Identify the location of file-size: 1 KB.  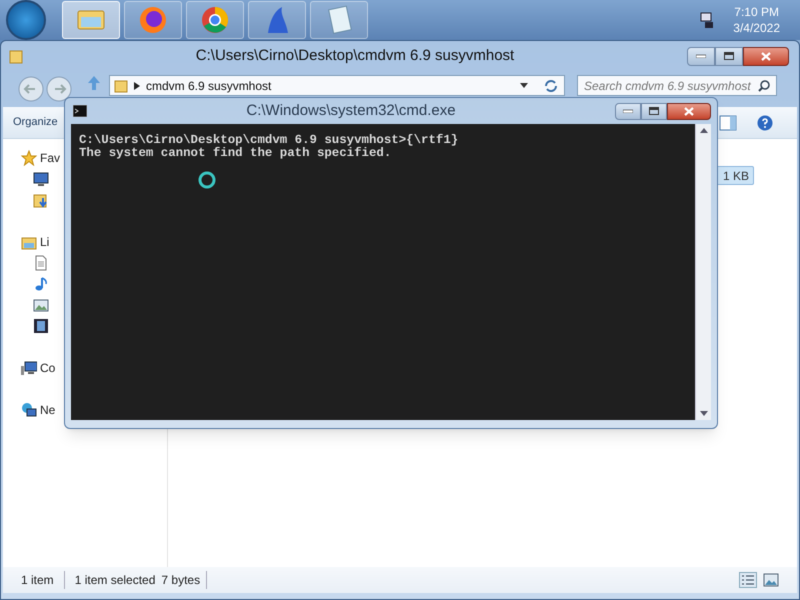
(735, 176).